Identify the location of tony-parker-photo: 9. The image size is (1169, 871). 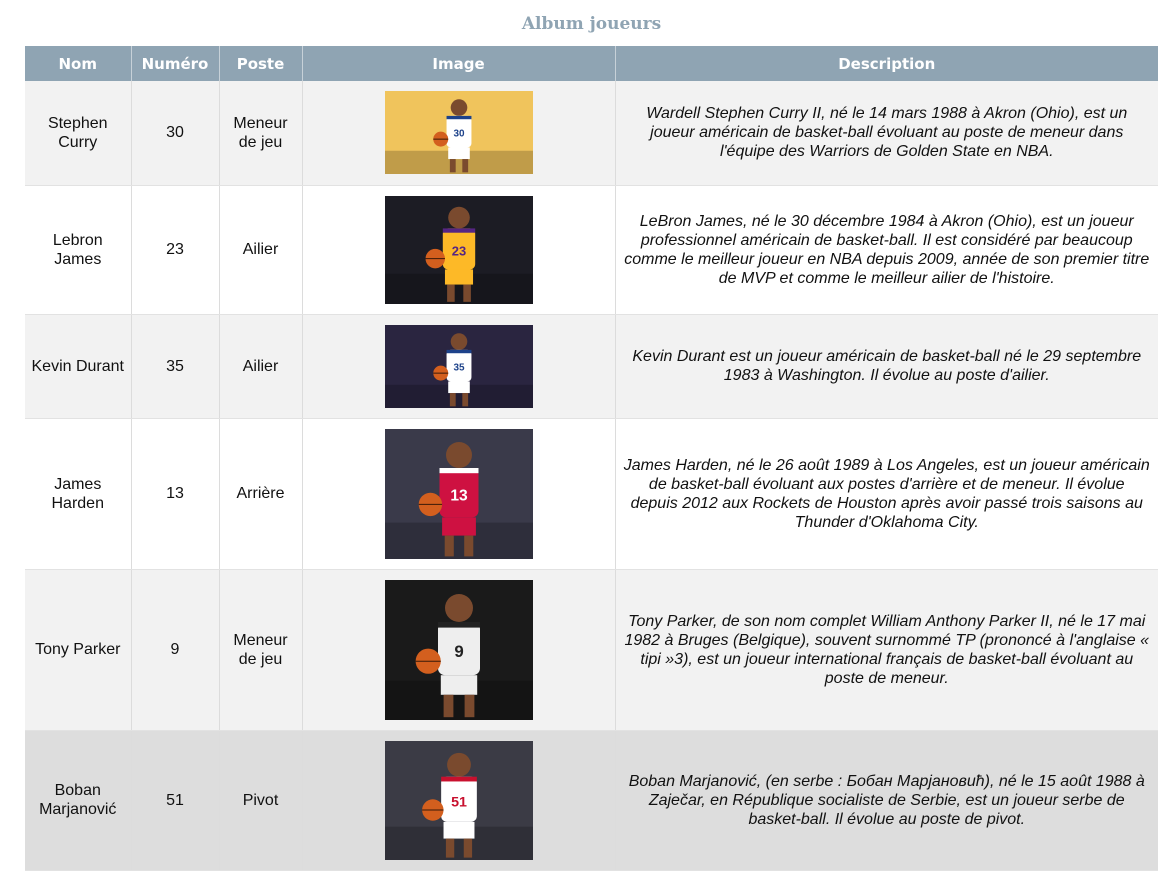
(458, 649).